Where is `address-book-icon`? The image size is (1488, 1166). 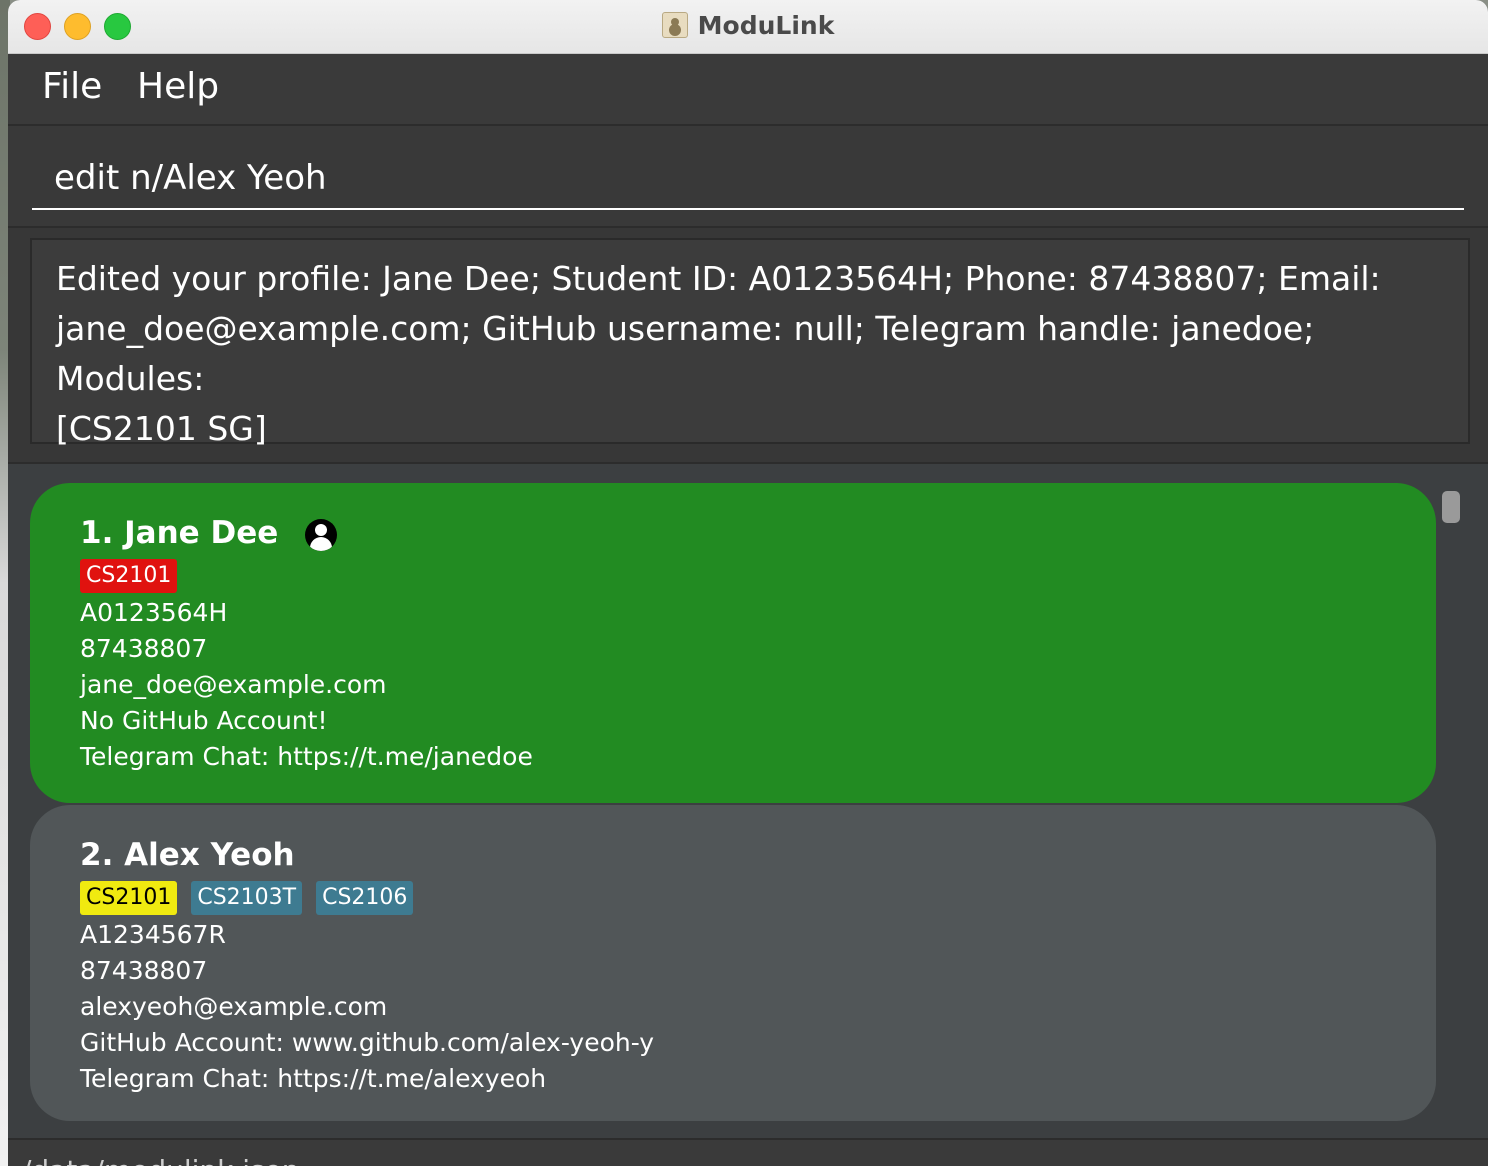
address-book-icon is located at coordinates (674, 25).